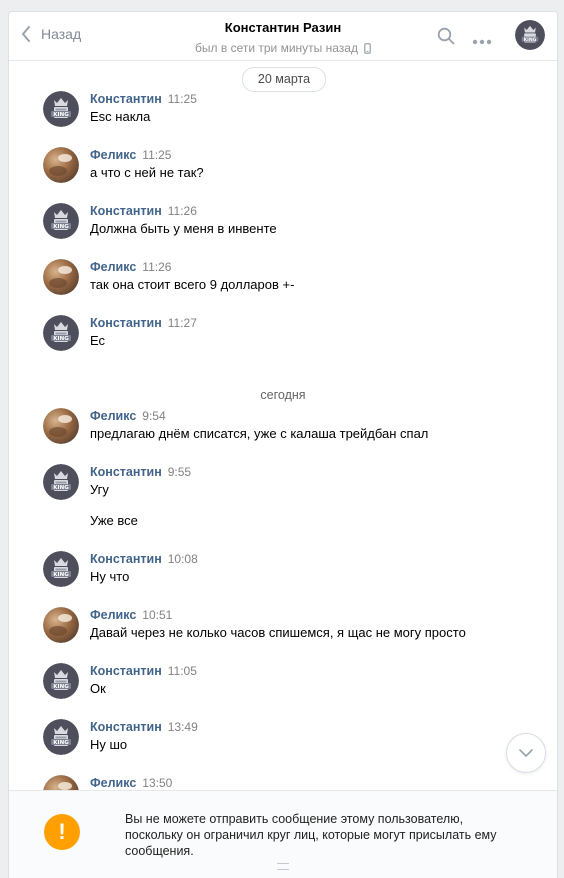  I want to click on message-header: Феликс 9:54, so click(128, 416).